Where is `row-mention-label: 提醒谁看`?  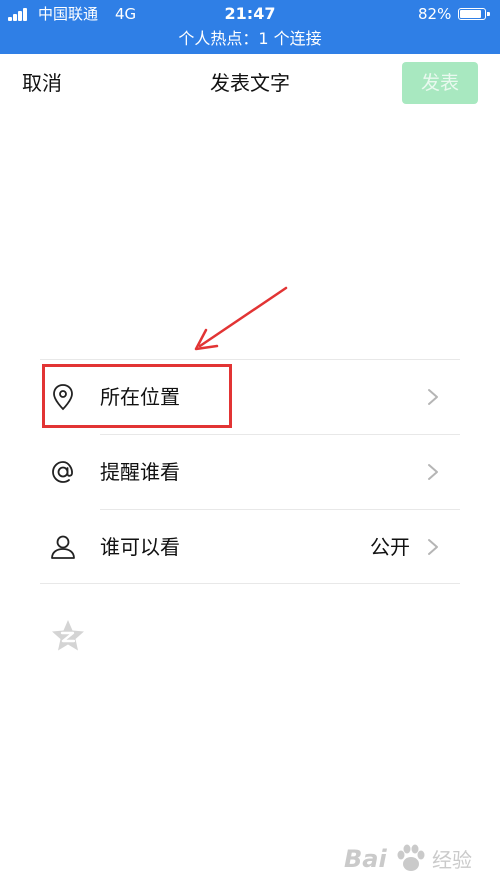 row-mention-label: 提醒谁看 is located at coordinates (140, 472).